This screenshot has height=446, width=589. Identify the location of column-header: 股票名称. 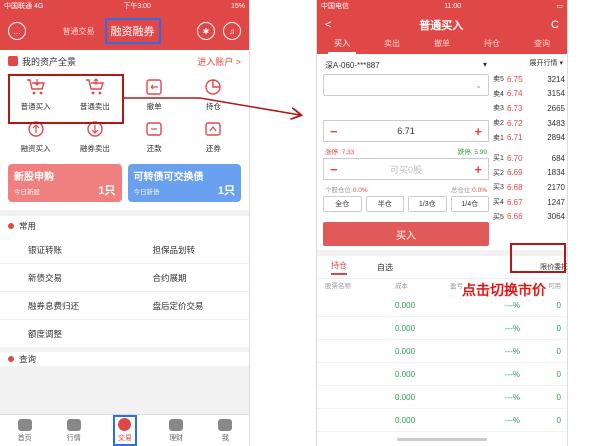
(338, 286).